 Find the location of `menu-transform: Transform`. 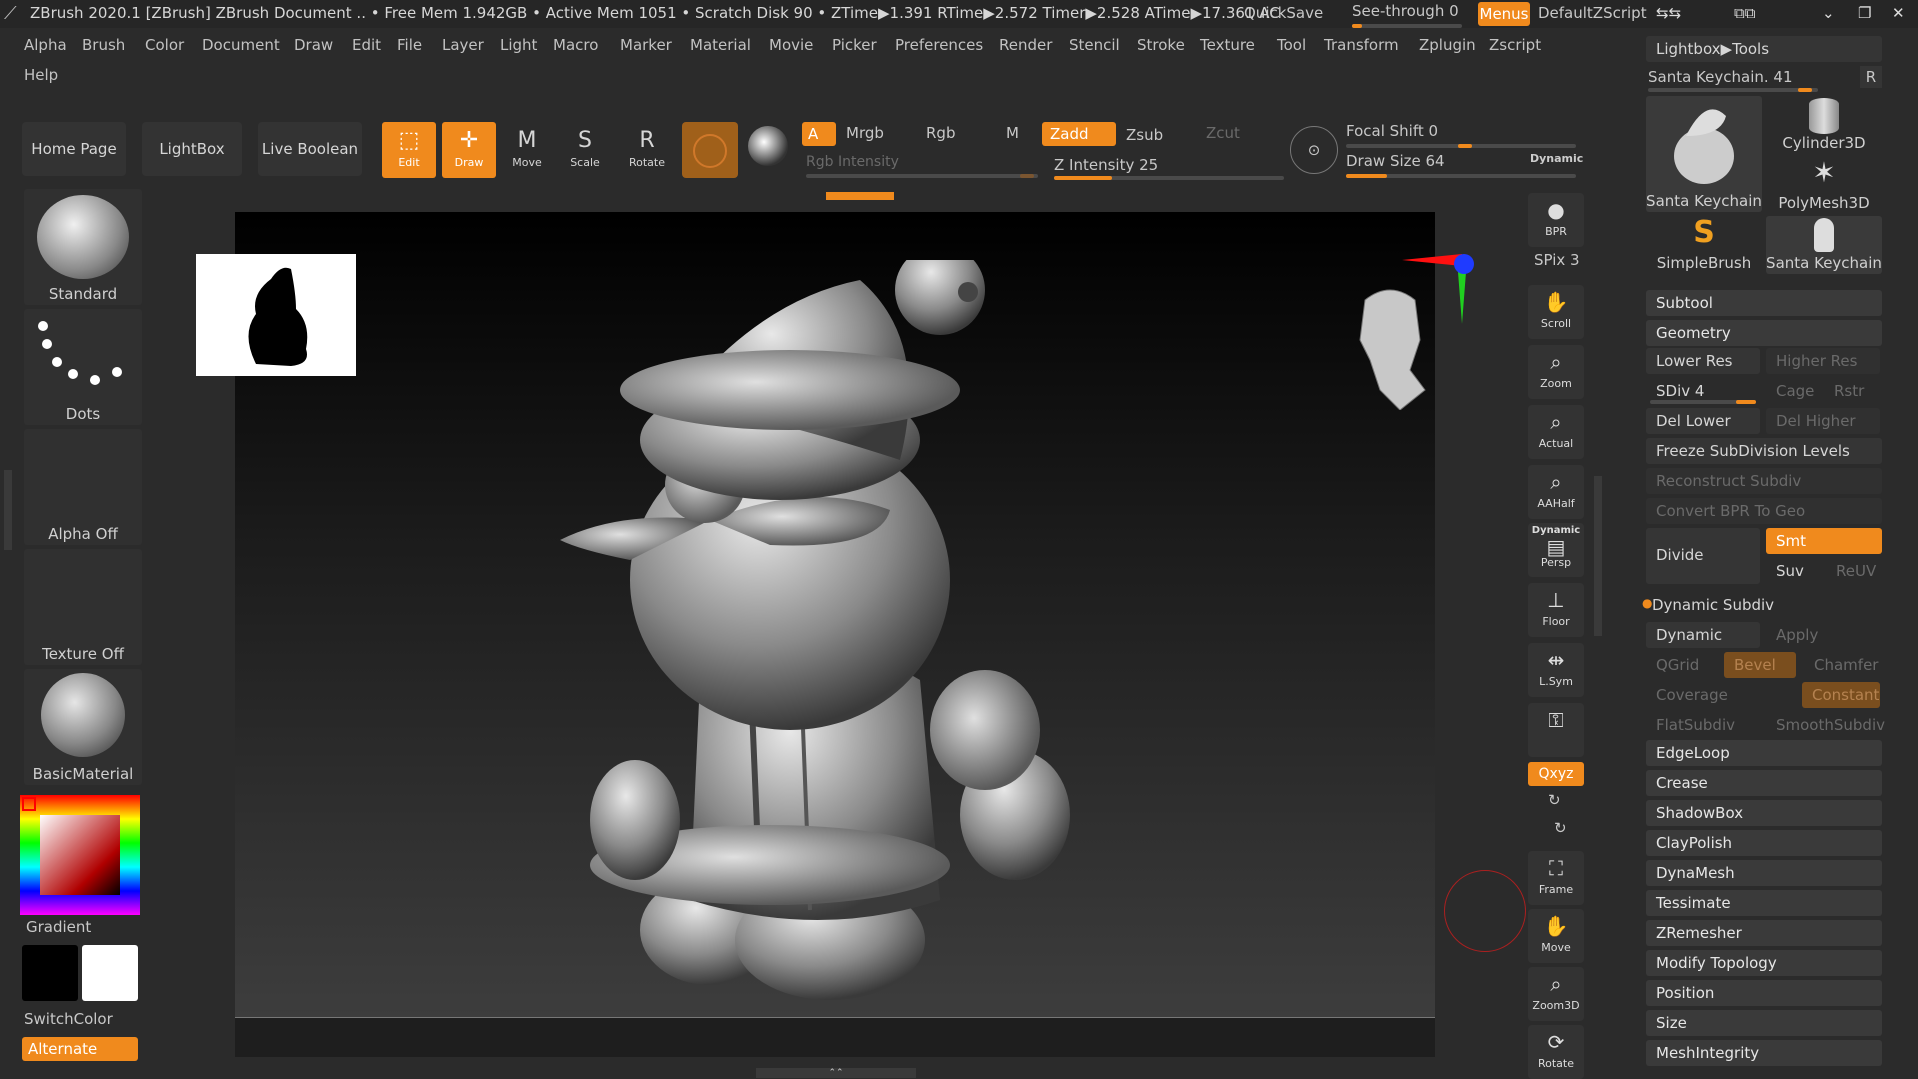

menu-transform: Transform is located at coordinates (1361, 45).